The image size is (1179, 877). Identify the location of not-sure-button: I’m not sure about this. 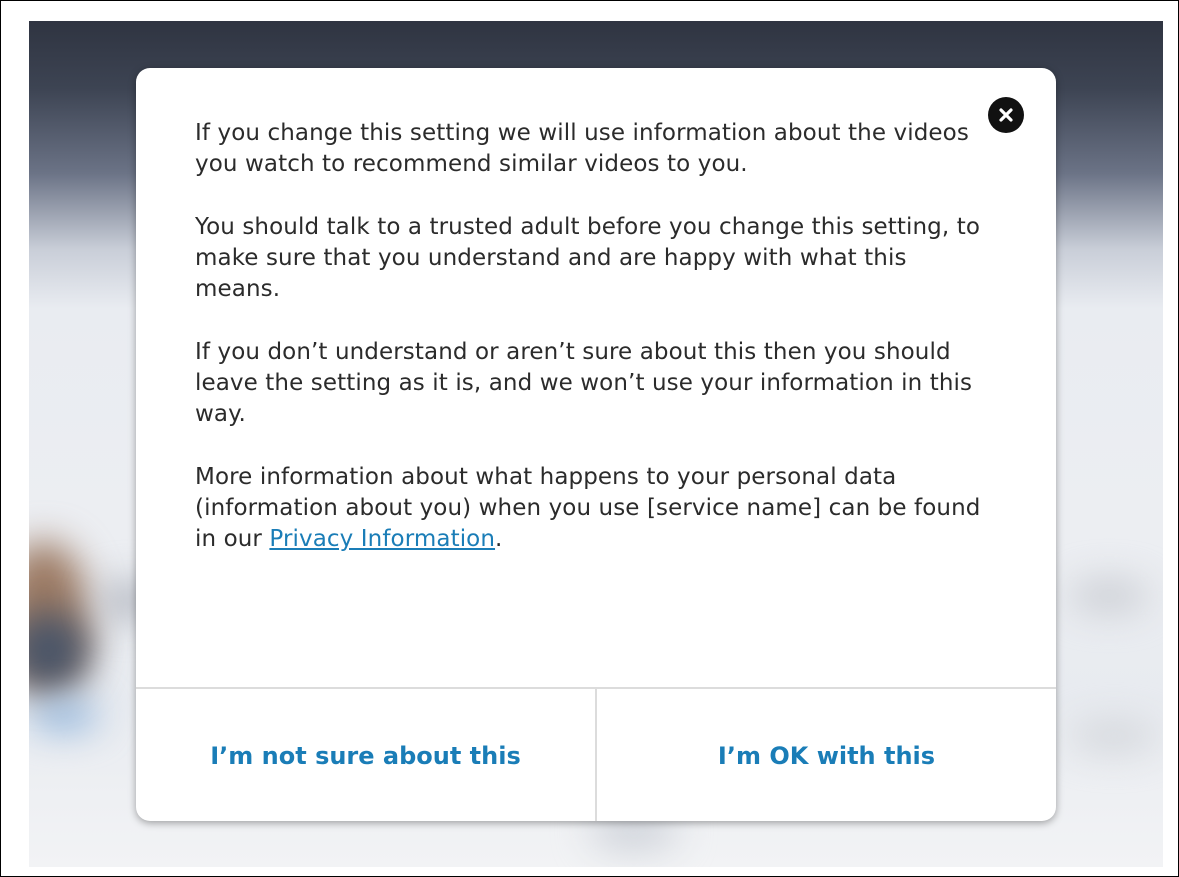
(365, 755).